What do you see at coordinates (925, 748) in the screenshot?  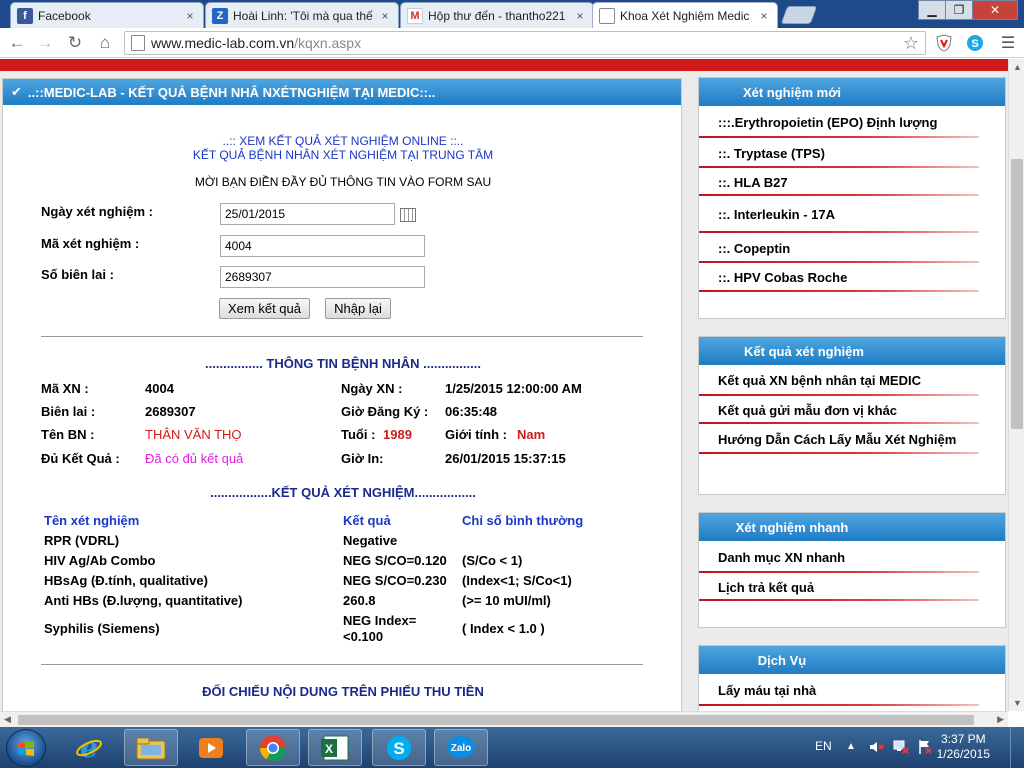 I see `flag-alert-icon` at bounding box center [925, 748].